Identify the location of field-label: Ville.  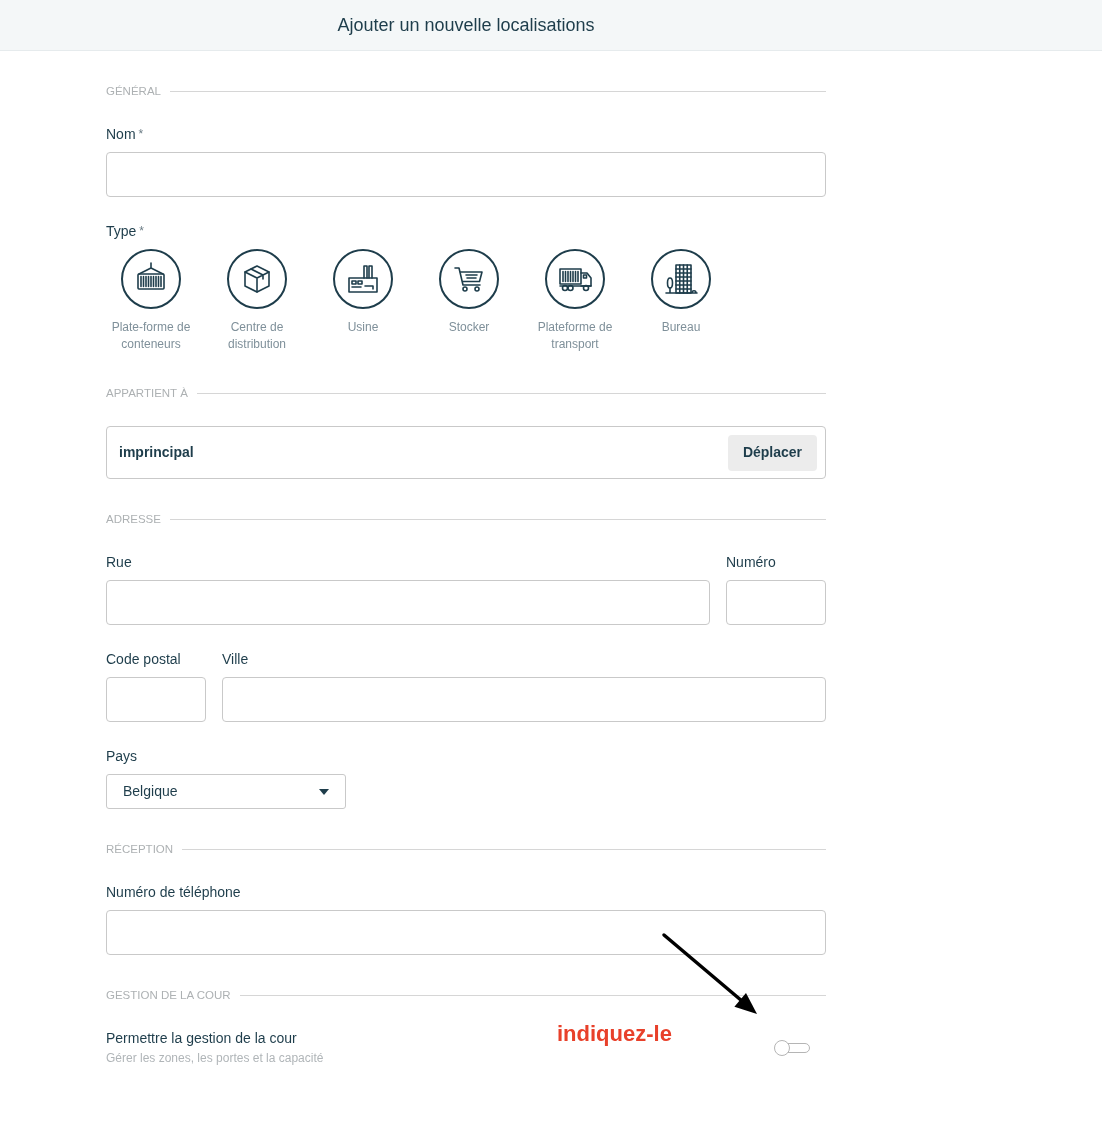
(235, 659).